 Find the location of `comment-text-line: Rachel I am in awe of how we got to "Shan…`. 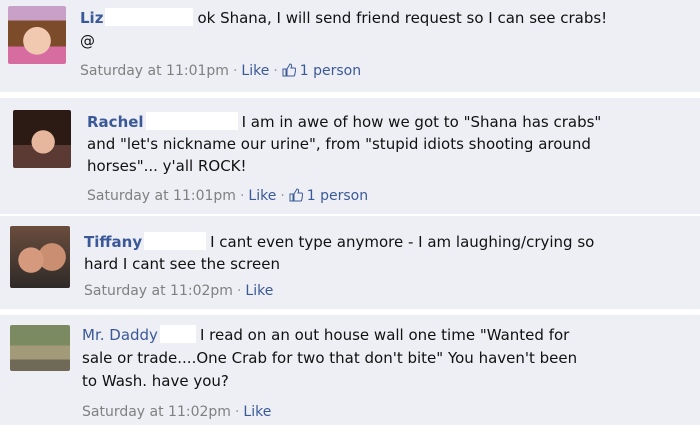

comment-text-line: Rachel I am in awe of how we got to "Shan… is located at coordinates (344, 122).